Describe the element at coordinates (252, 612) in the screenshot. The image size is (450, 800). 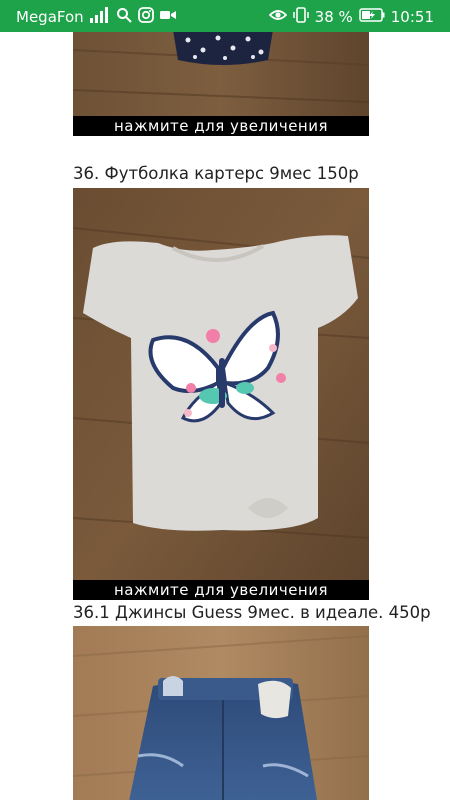
I see `product-caption: 36.1 Джинсы Guess 9мес. в идеале. 450р` at that location.